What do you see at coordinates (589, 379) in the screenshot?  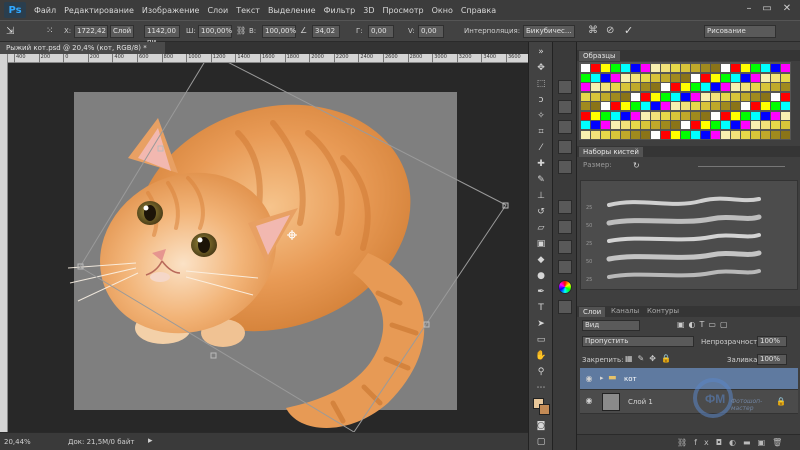 I see `visibility-eye-icon: ◉` at bounding box center [589, 379].